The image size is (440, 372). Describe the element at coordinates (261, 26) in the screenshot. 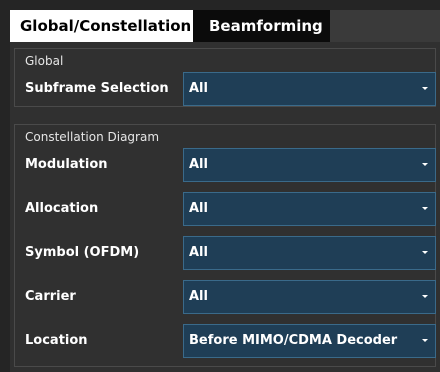

I see `tab-beamforming: Beamforming` at that location.